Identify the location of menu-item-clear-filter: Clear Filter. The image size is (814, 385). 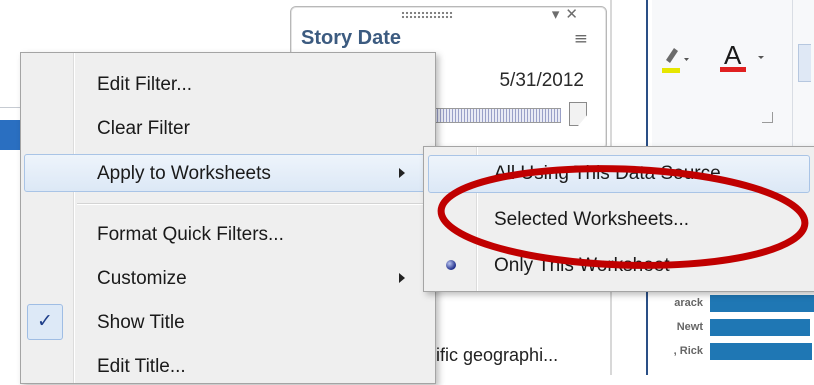
(228, 128).